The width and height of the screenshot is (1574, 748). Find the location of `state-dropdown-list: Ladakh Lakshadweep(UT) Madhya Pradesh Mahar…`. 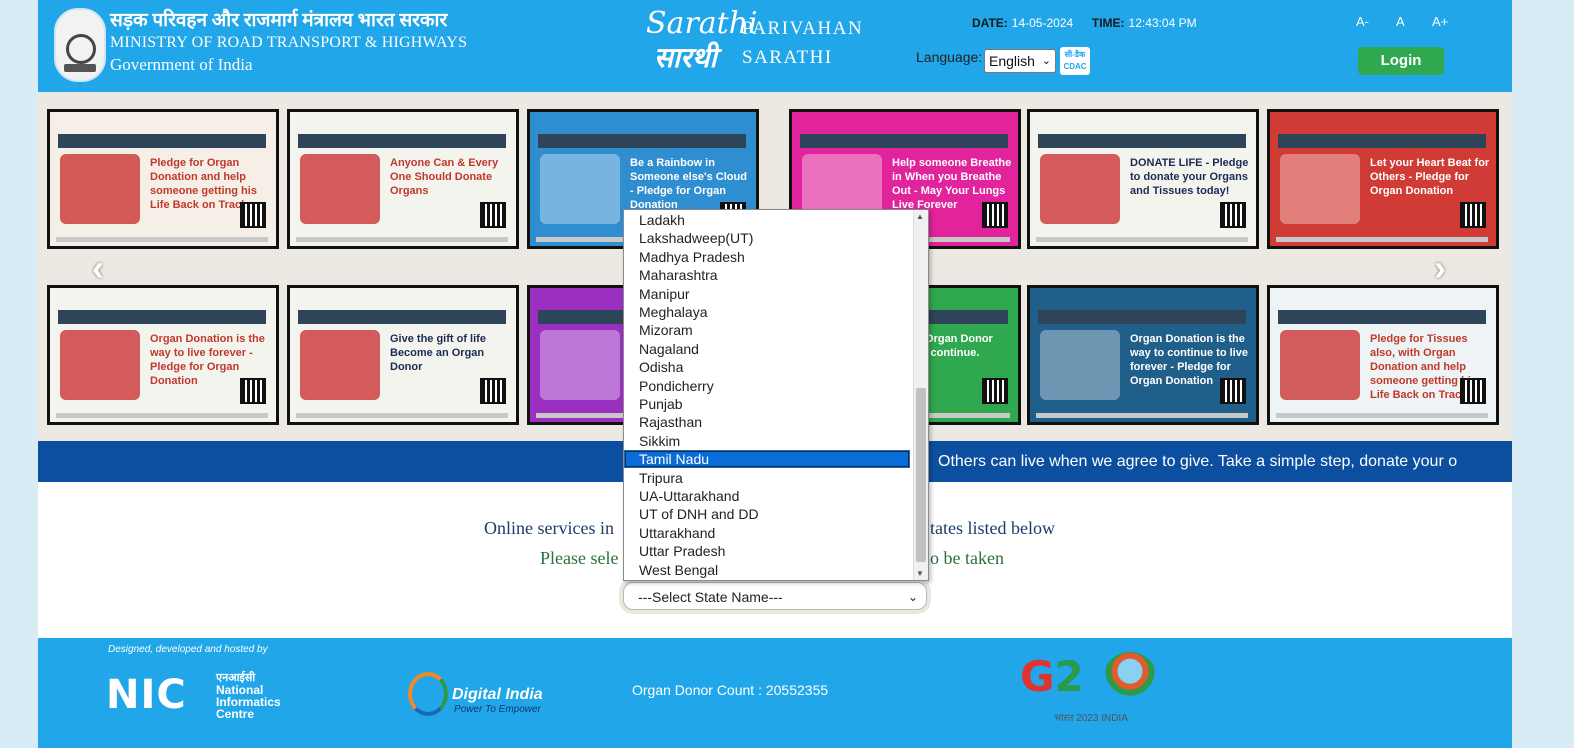

state-dropdown-list: Ladakh Lakshadweep(UT) Madhya Pradesh Mahar… is located at coordinates (776, 395).